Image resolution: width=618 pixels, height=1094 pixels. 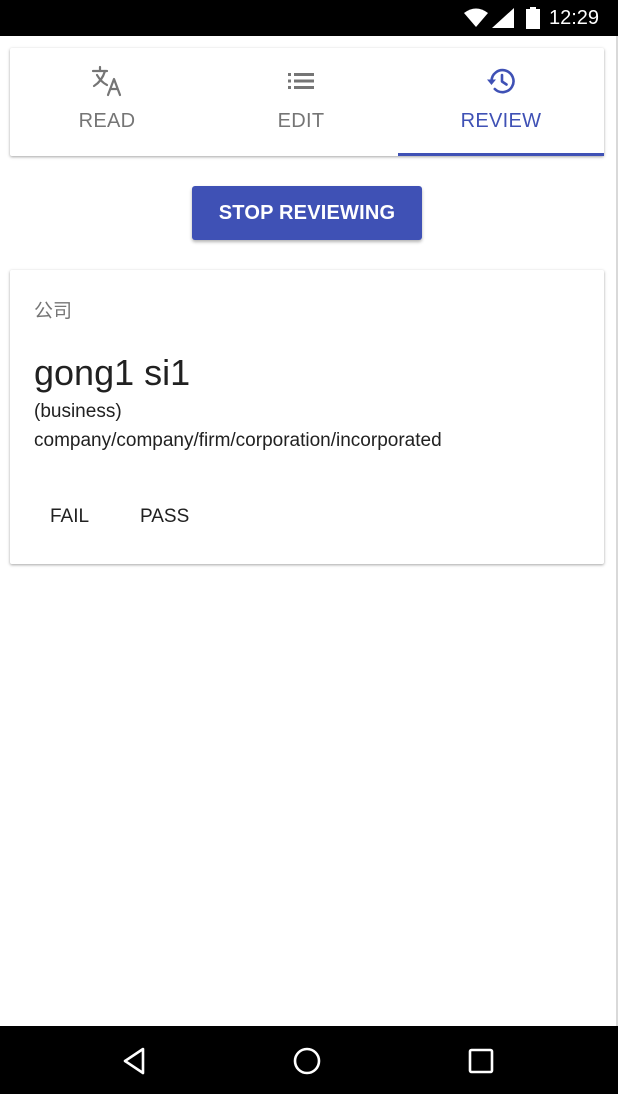 I want to click on fail-button: FAIL, so click(x=69, y=517).